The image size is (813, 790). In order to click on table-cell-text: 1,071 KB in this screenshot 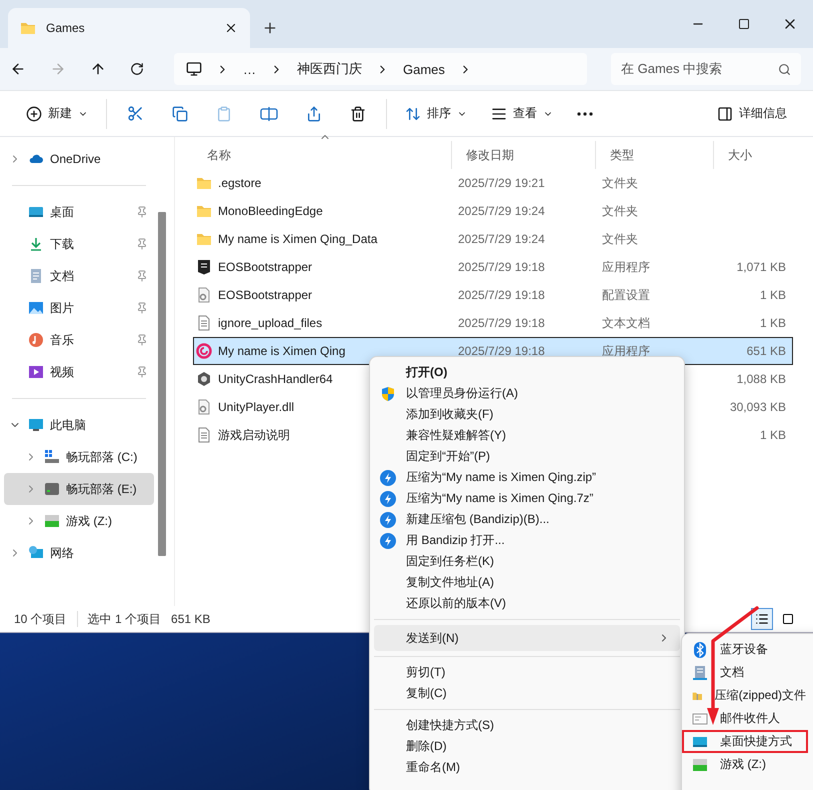, I will do `click(761, 267)`.